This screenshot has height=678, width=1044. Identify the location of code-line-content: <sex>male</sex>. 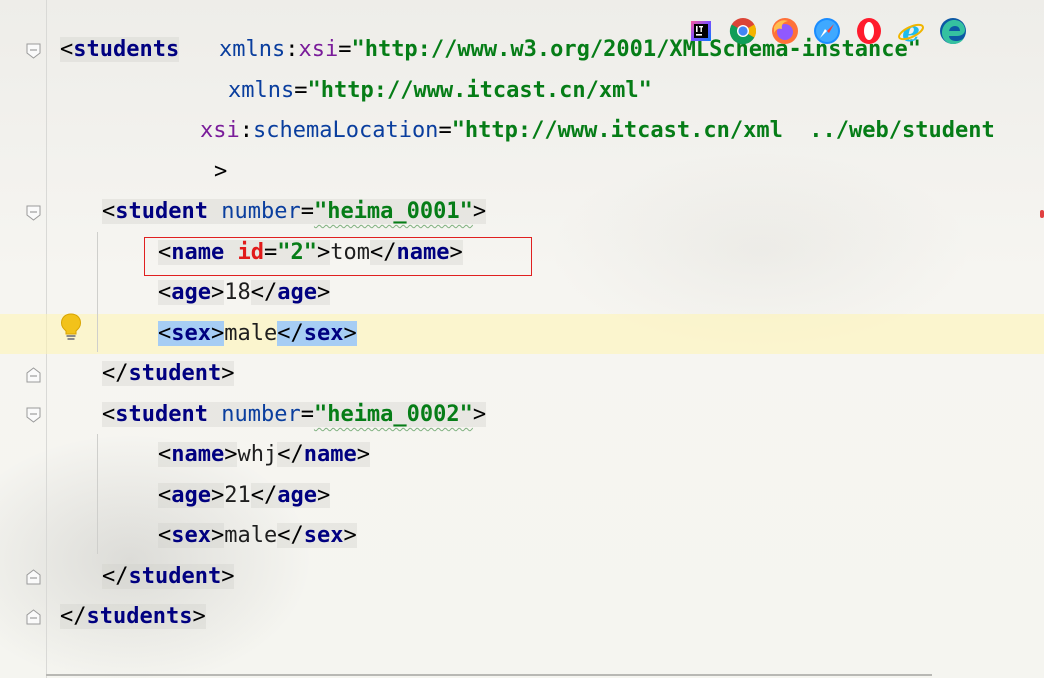
(257, 536).